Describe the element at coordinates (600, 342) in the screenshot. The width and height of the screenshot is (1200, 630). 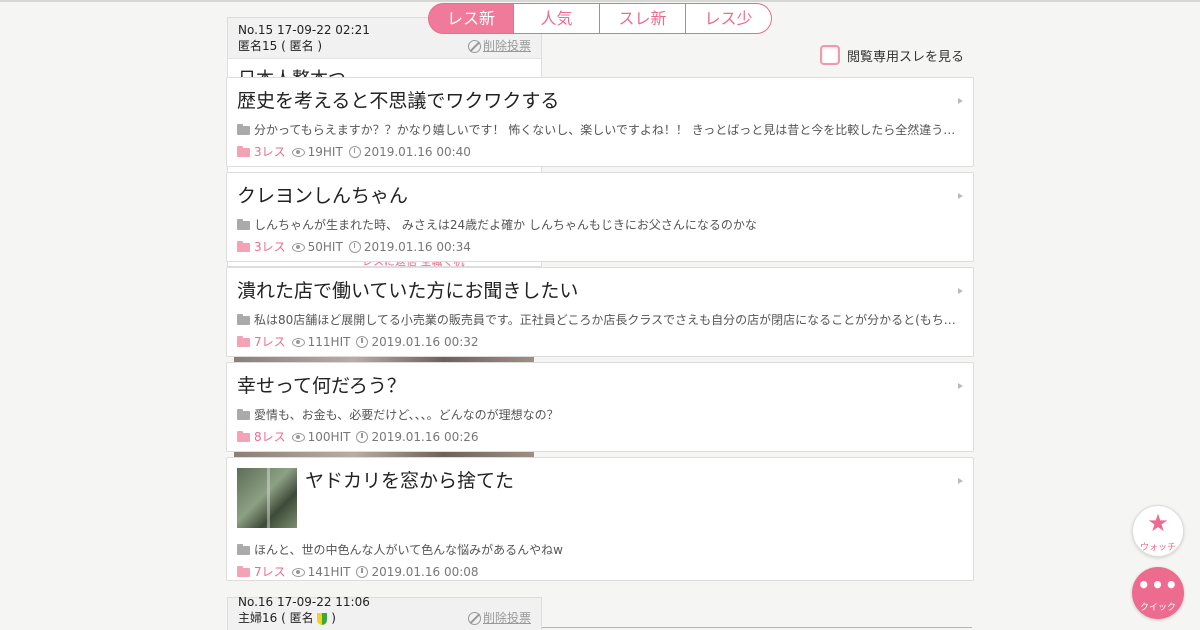
I see `thread-meta: 7レス 111HIT 2019.01.16 00:32` at that location.